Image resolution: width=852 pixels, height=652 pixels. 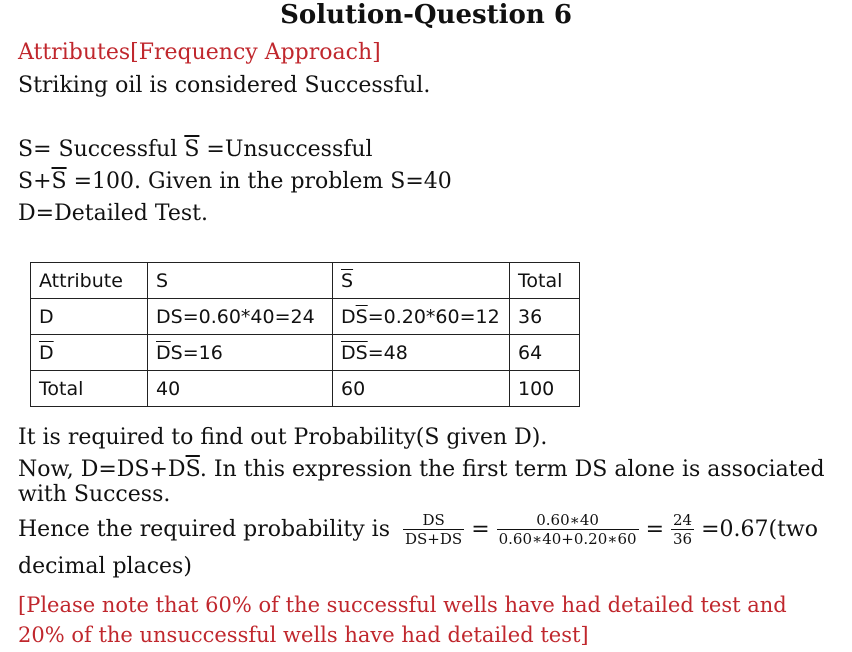 What do you see at coordinates (426, 15) in the screenshot?
I see `page-title: Solution-Question 6` at bounding box center [426, 15].